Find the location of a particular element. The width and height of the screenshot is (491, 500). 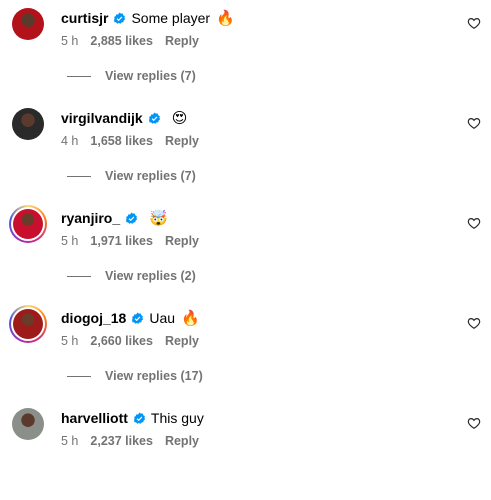

username: curtisjr is located at coordinates (84, 18).